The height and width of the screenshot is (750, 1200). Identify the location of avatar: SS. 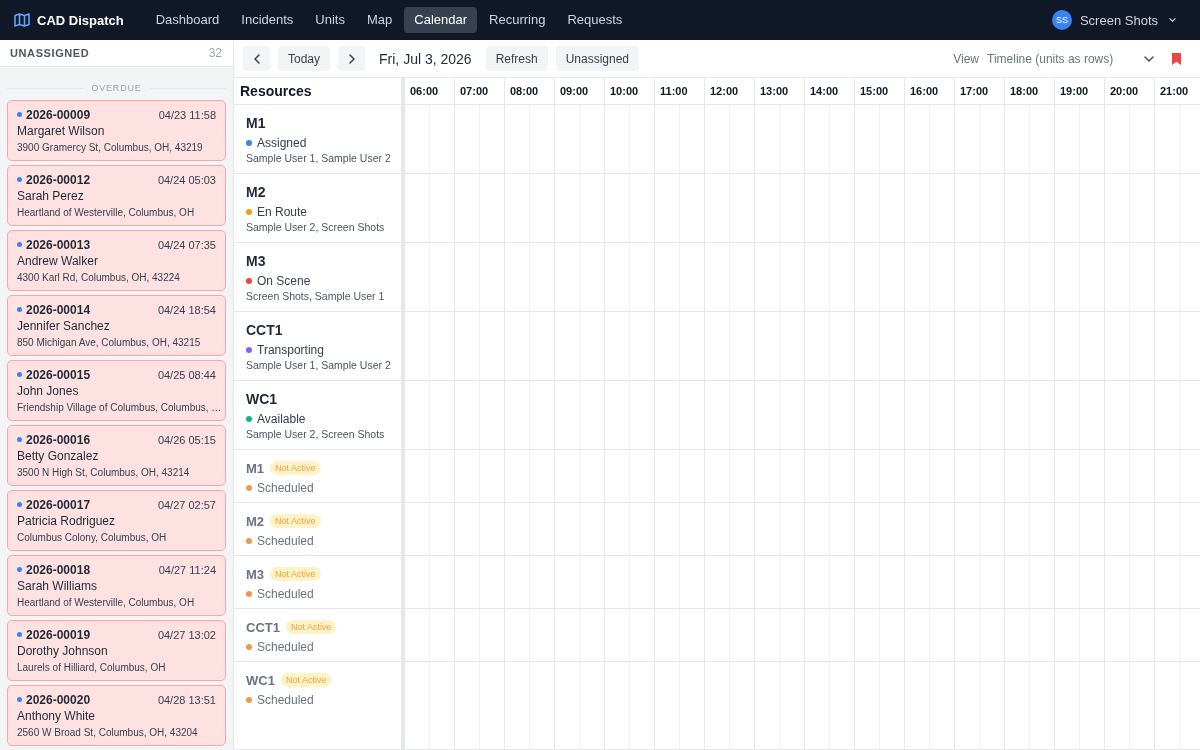
(1061, 20).